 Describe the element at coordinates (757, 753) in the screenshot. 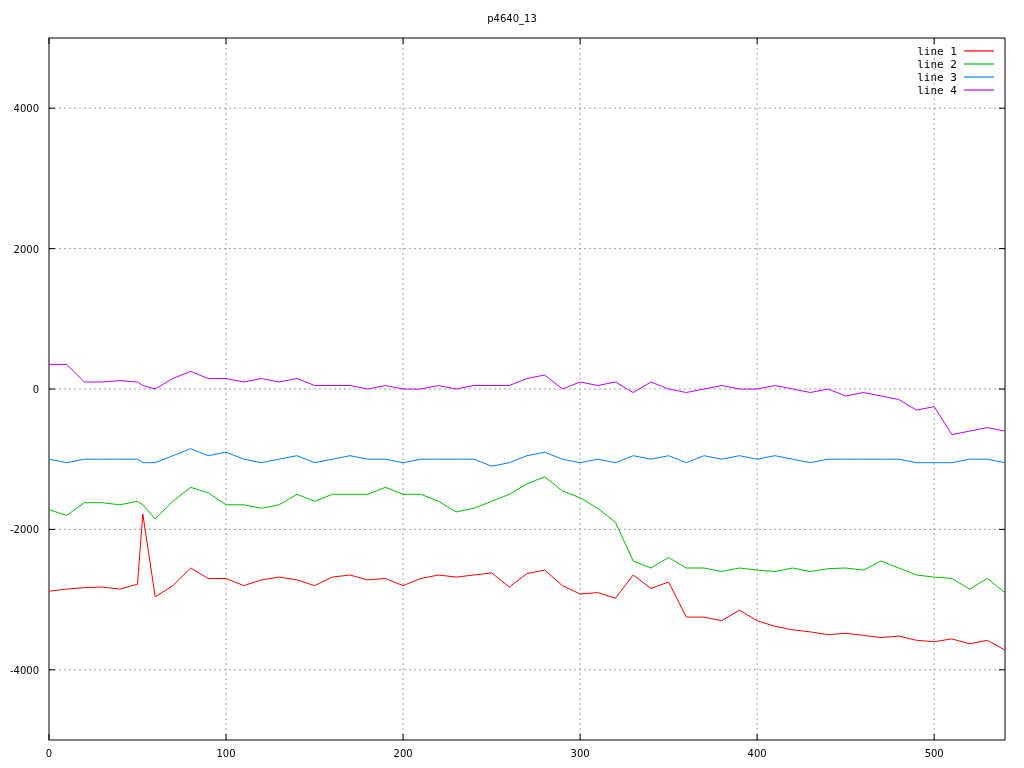

I see `x-tick-label: 400` at that location.